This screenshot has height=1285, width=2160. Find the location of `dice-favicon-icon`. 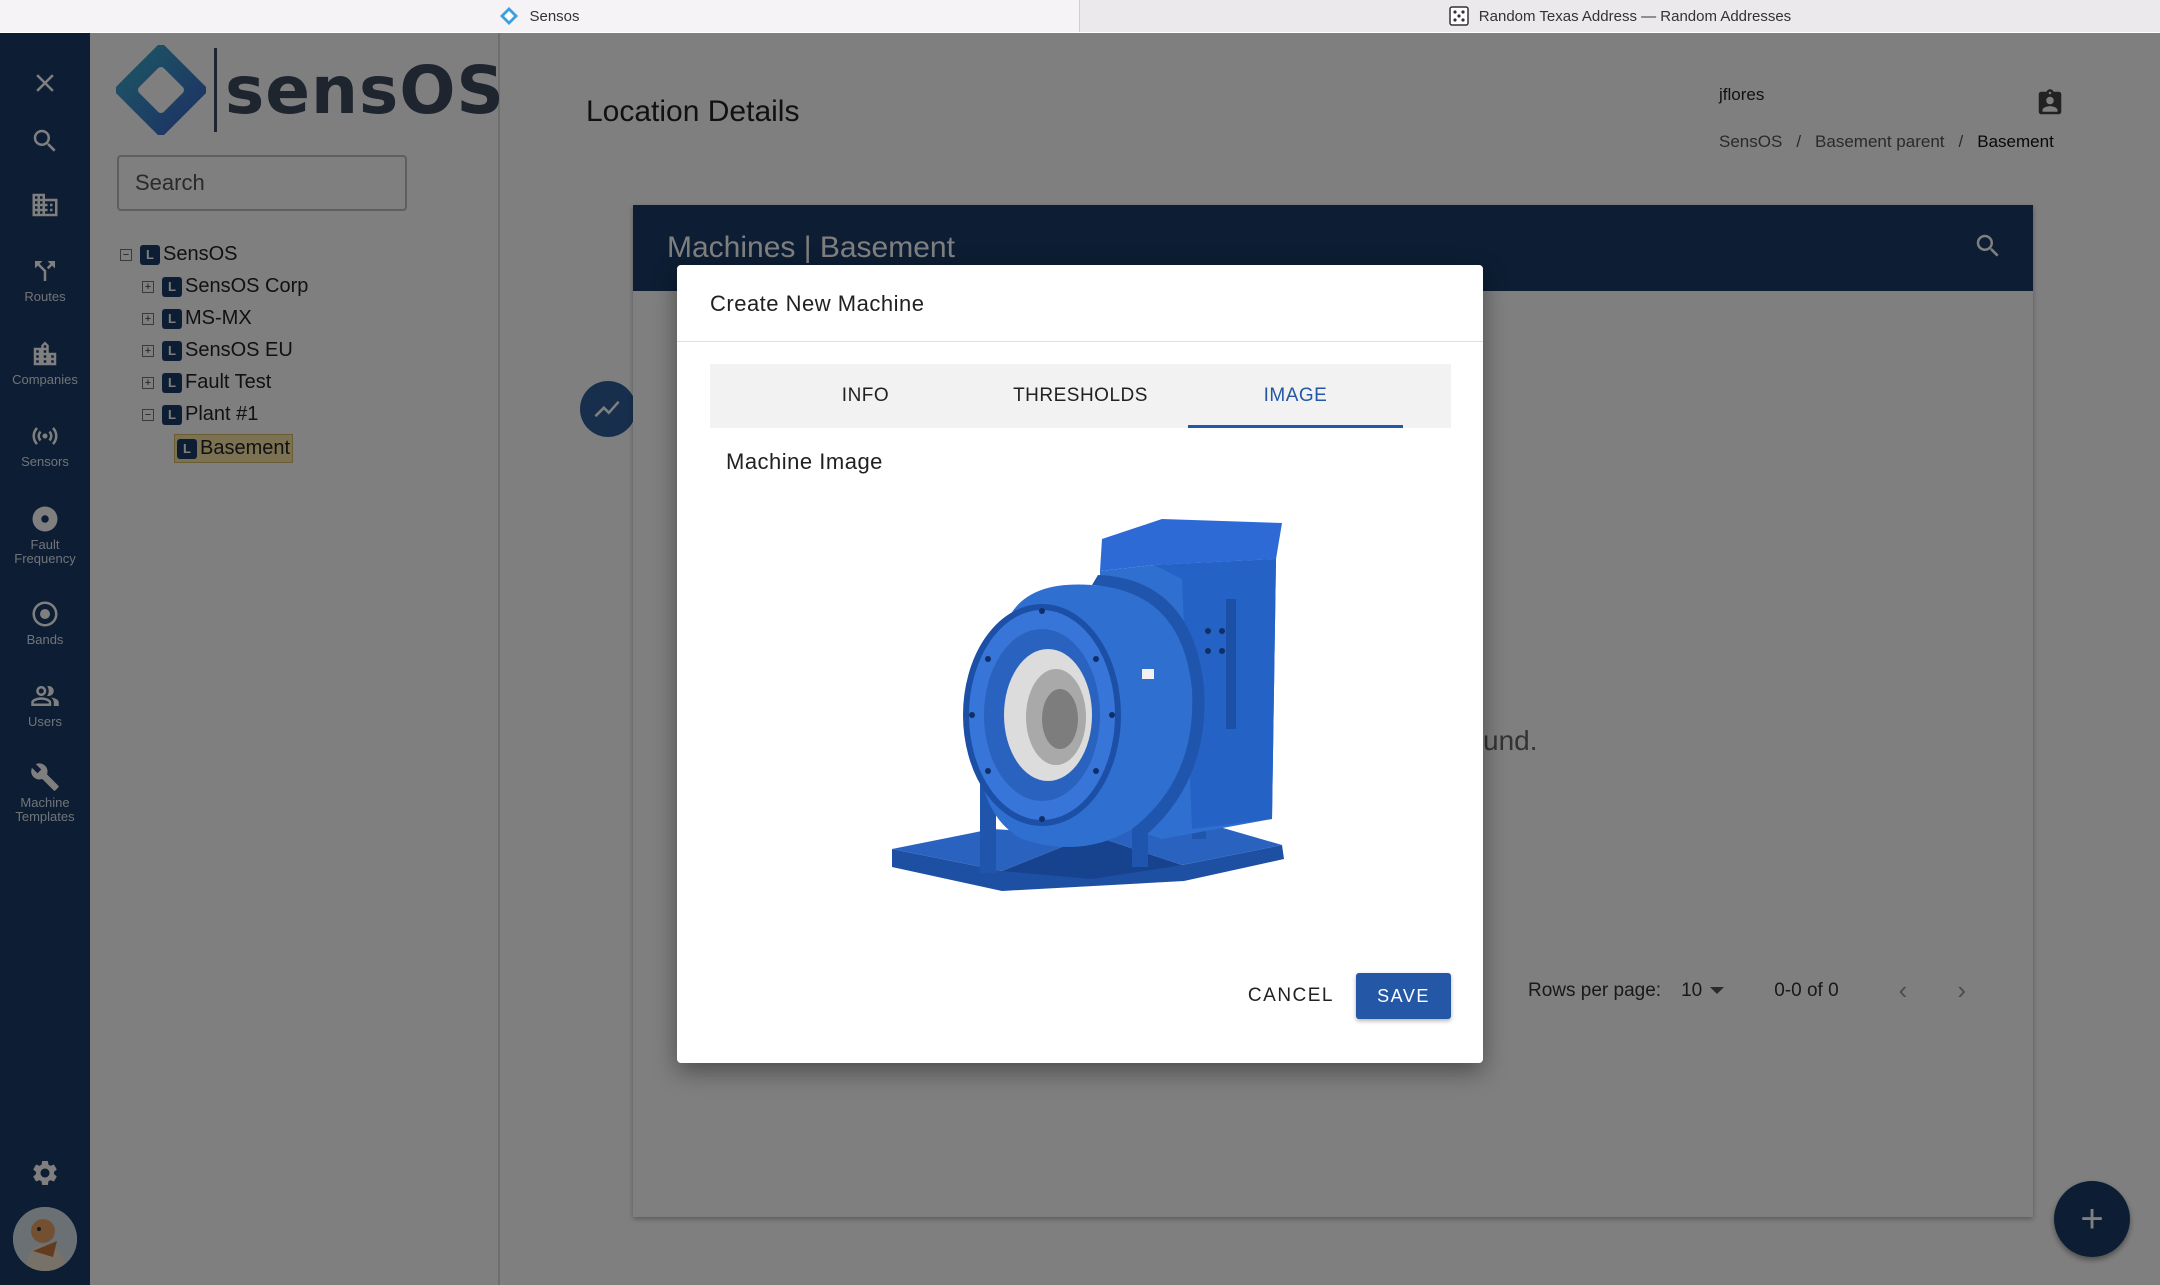

dice-favicon-icon is located at coordinates (1459, 16).